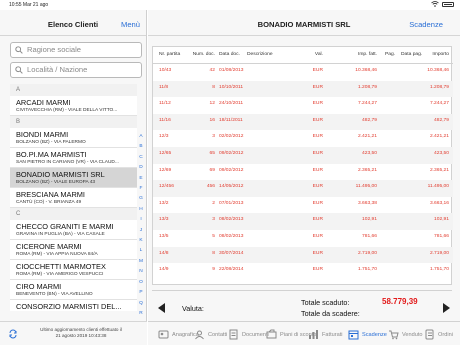 The image size is (460, 345). Describe the element at coordinates (354, 54) in the screenshot. I see `column-header-imp-fatt: Imp. fatt.` at that location.